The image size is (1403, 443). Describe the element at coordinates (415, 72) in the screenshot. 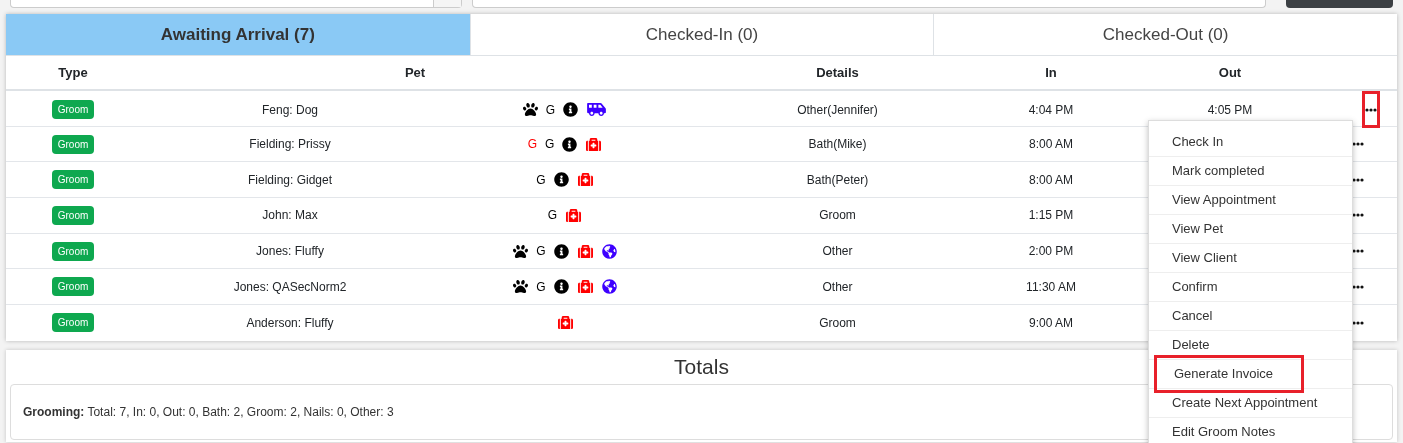

I see `column-header: Pet` at that location.